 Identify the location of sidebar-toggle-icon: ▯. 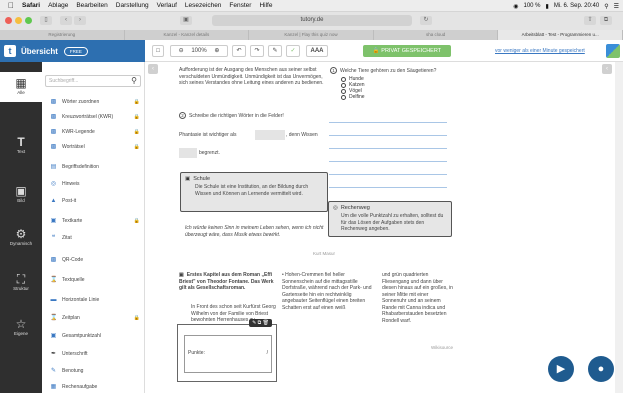
(46, 20).